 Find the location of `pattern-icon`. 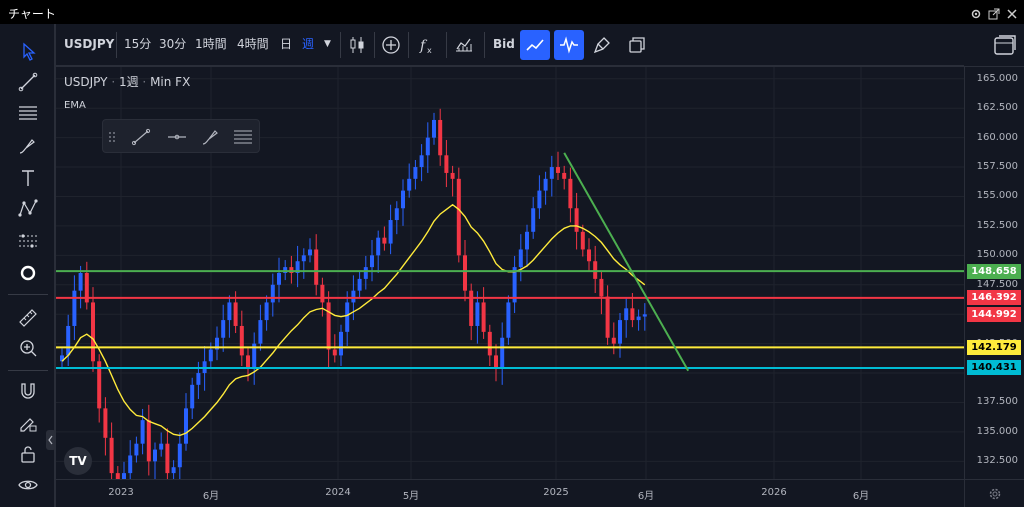

pattern-icon is located at coordinates (28, 209).